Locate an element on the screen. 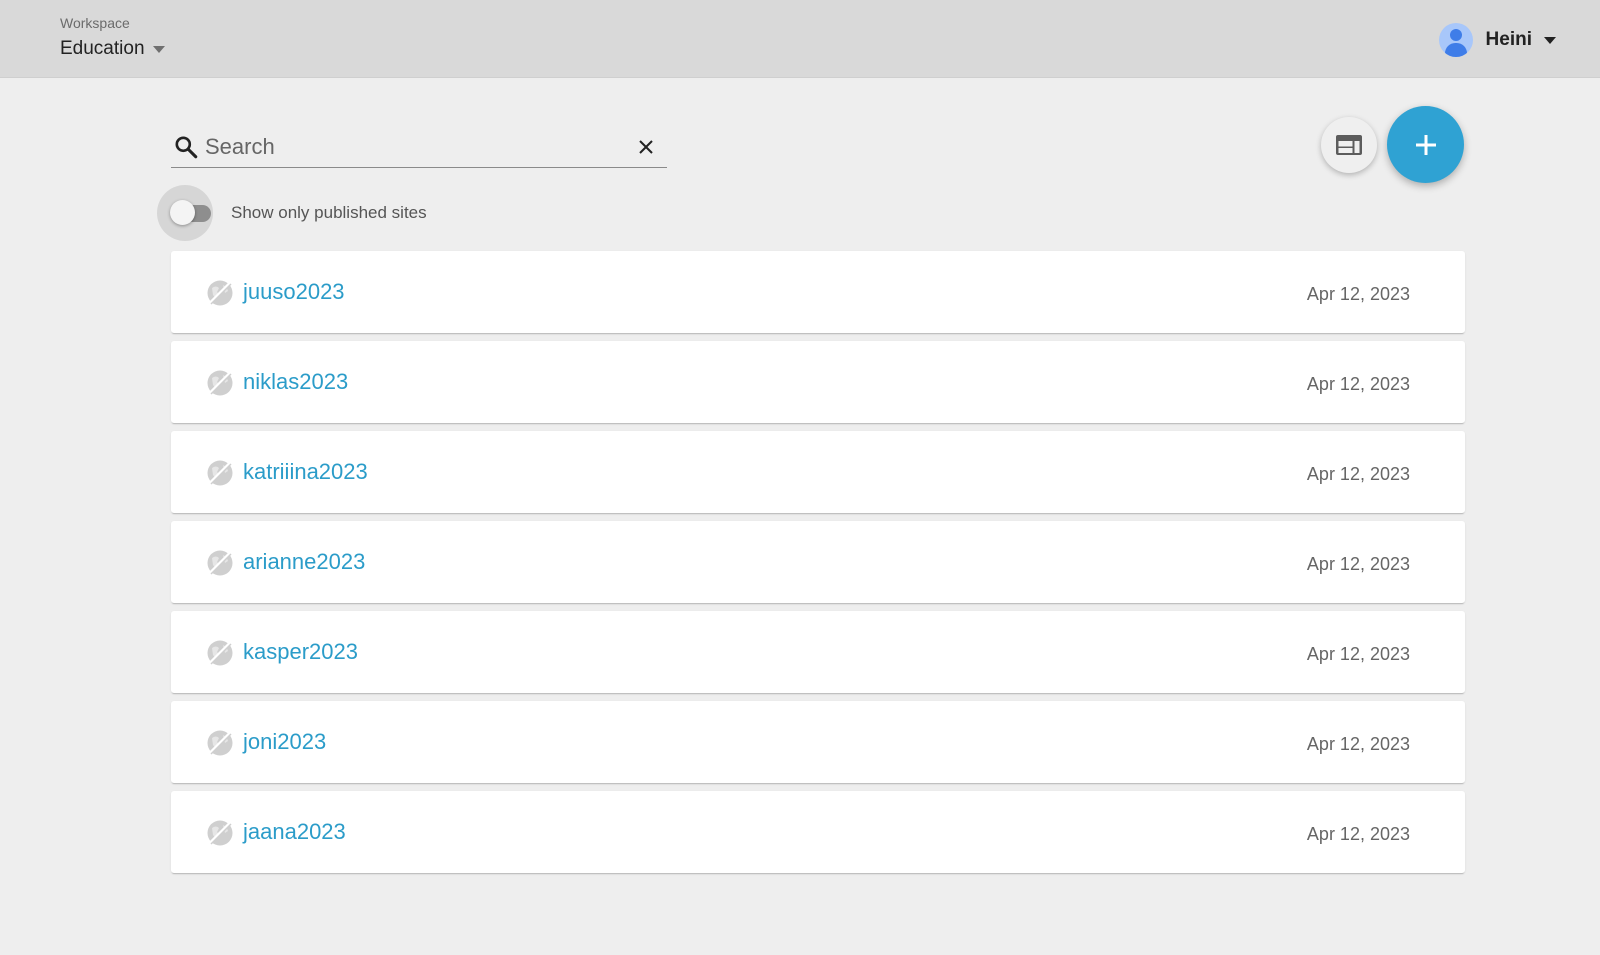 The image size is (1600, 955). published-only-toggle is located at coordinates (185, 213).